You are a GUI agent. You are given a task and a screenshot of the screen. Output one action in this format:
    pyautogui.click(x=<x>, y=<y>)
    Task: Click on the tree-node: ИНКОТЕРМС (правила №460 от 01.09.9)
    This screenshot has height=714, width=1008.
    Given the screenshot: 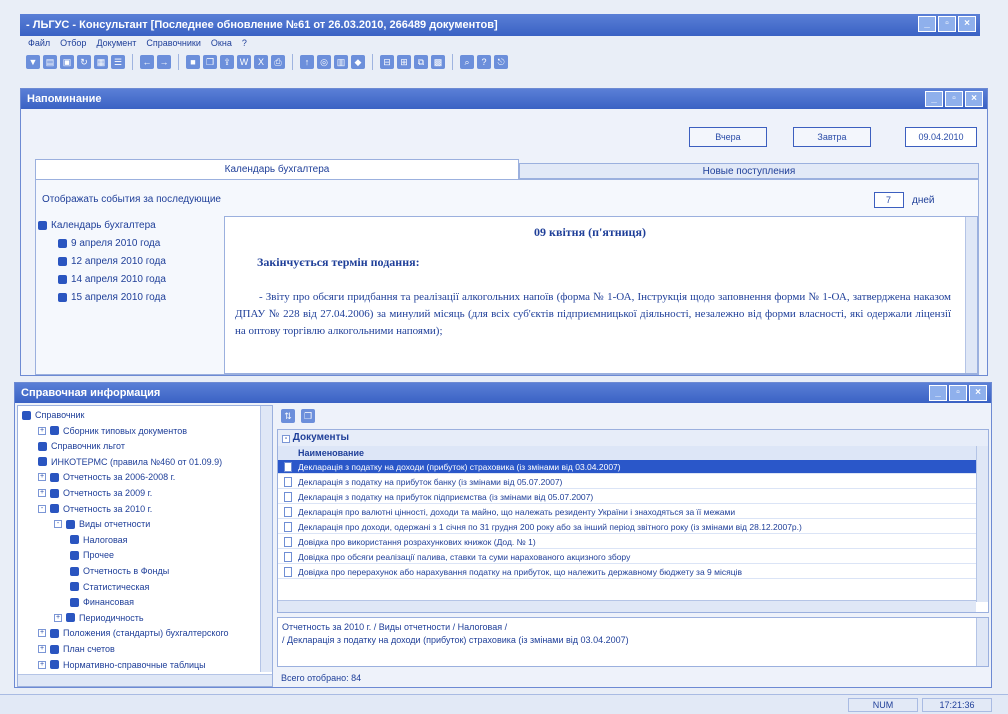 What is the action you would take?
    pyautogui.click(x=130, y=462)
    